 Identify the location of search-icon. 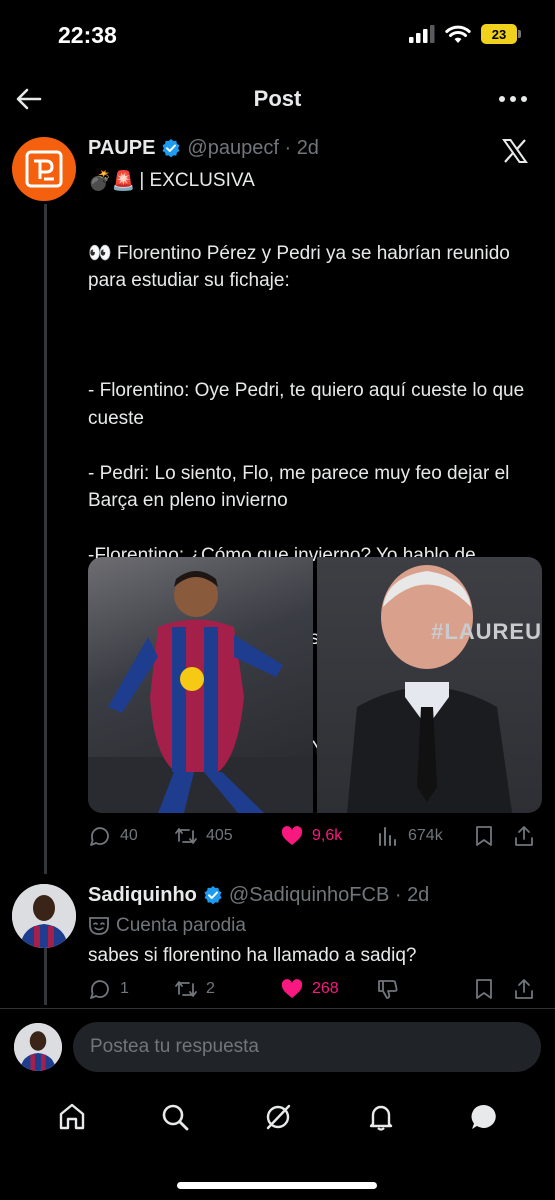
(175, 1117).